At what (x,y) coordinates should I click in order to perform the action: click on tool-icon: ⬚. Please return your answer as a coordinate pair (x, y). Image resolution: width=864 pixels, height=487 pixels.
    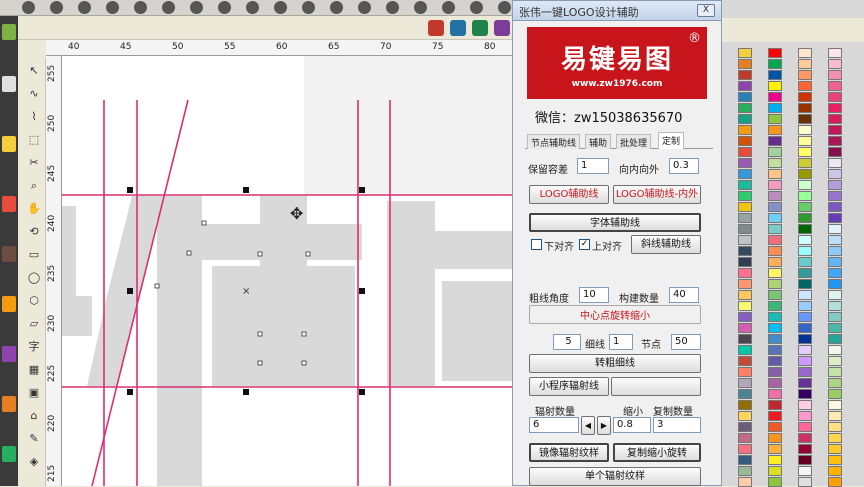
    Looking at the image, I should click on (34, 140).